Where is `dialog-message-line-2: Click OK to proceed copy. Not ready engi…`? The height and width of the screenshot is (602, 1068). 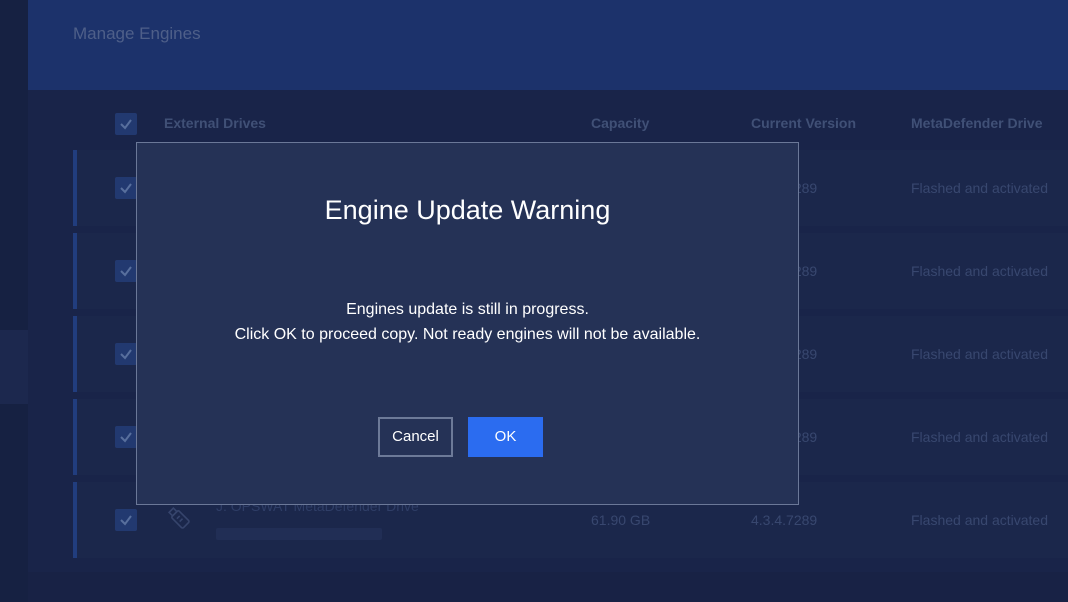
dialog-message-line-2: Click OK to proceed copy. Not ready engi… is located at coordinates (467, 334).